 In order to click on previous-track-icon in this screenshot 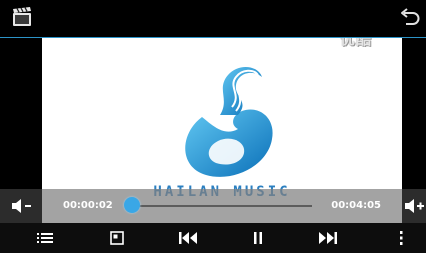, I will do `click(188, 238)`.